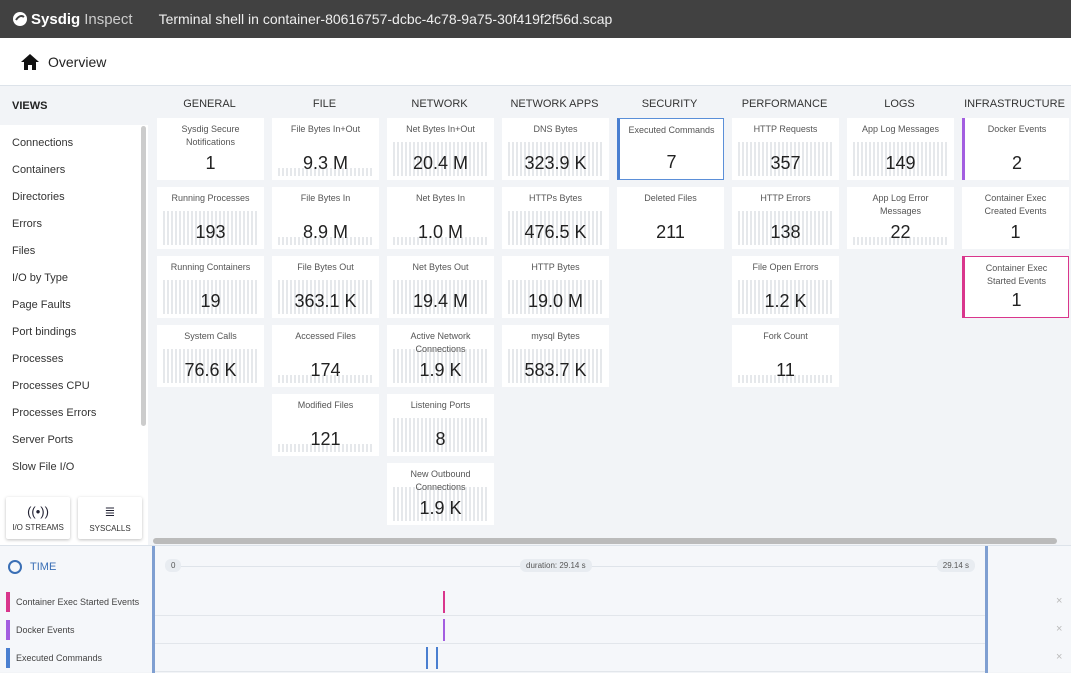  Describe the element at coordinates (785, 336) in the screenshot. I see `tile-name: Fork Count` at that location.